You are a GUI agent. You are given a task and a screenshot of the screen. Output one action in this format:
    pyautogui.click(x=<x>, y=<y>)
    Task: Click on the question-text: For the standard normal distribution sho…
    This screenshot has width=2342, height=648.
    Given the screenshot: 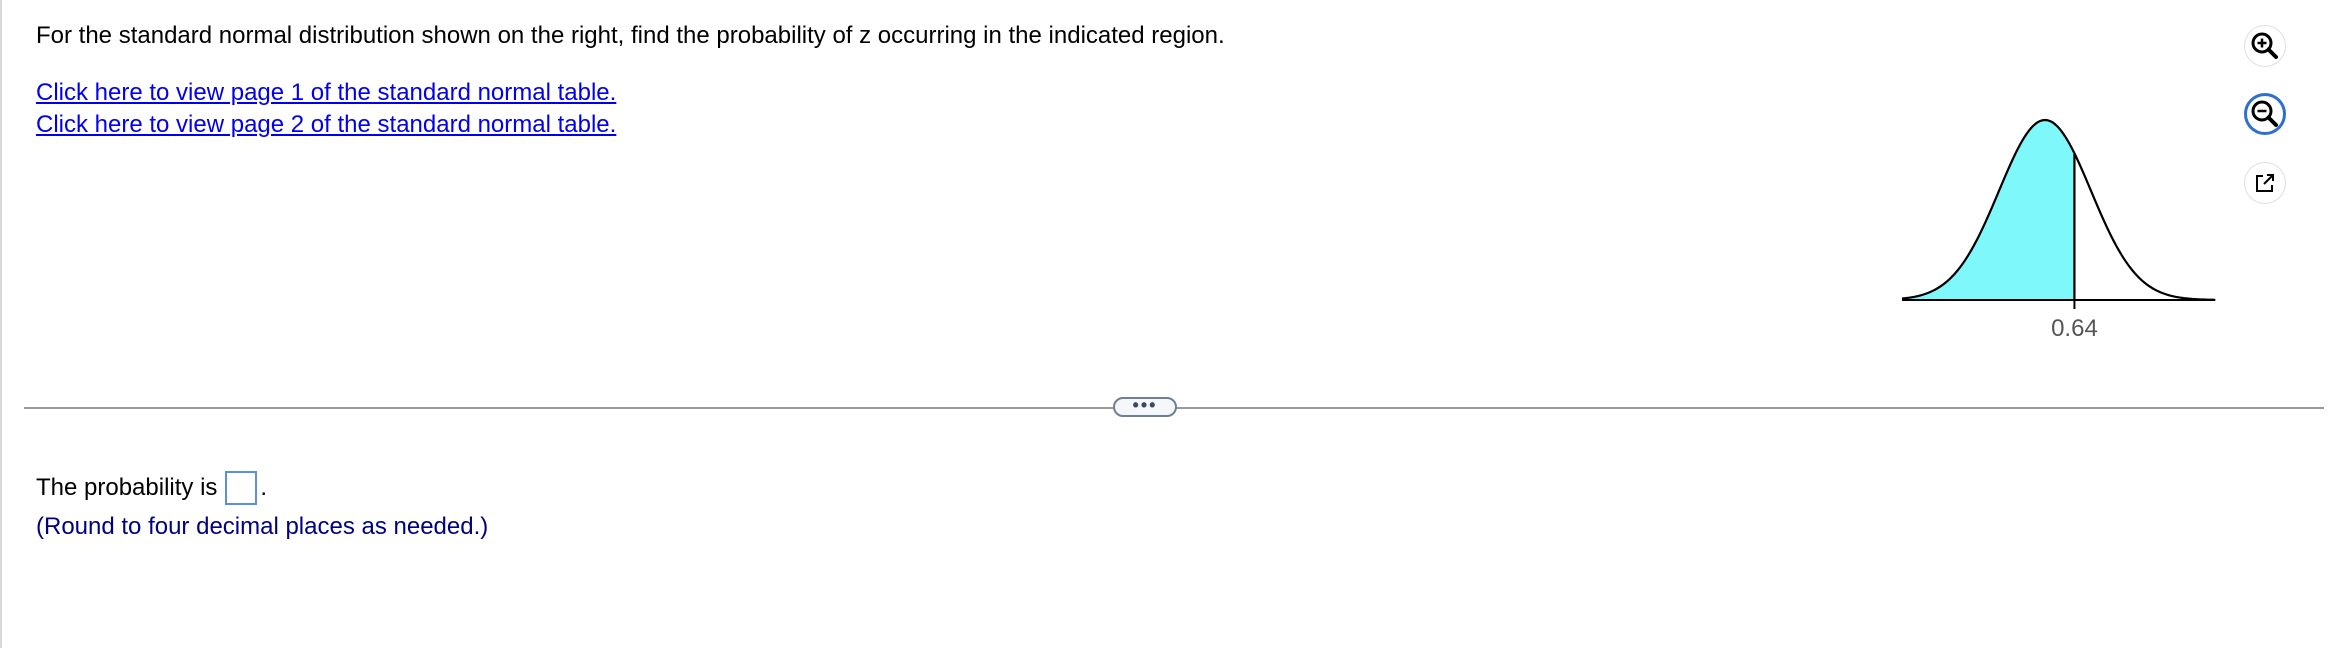 What is the action you would take?
    pyautogui.click(x=630, y=35)
    